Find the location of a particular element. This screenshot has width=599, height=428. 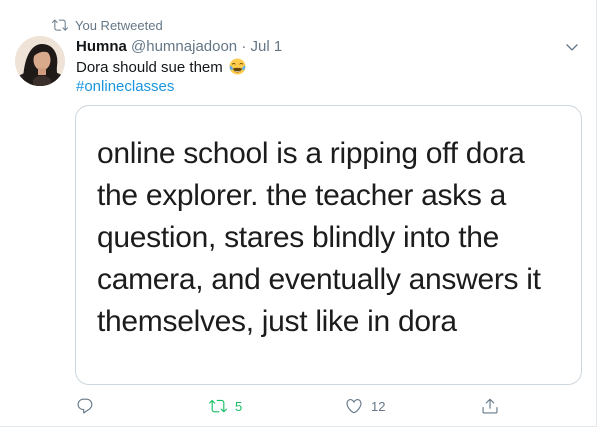

reply-icon is located at coordinates (85, 406).